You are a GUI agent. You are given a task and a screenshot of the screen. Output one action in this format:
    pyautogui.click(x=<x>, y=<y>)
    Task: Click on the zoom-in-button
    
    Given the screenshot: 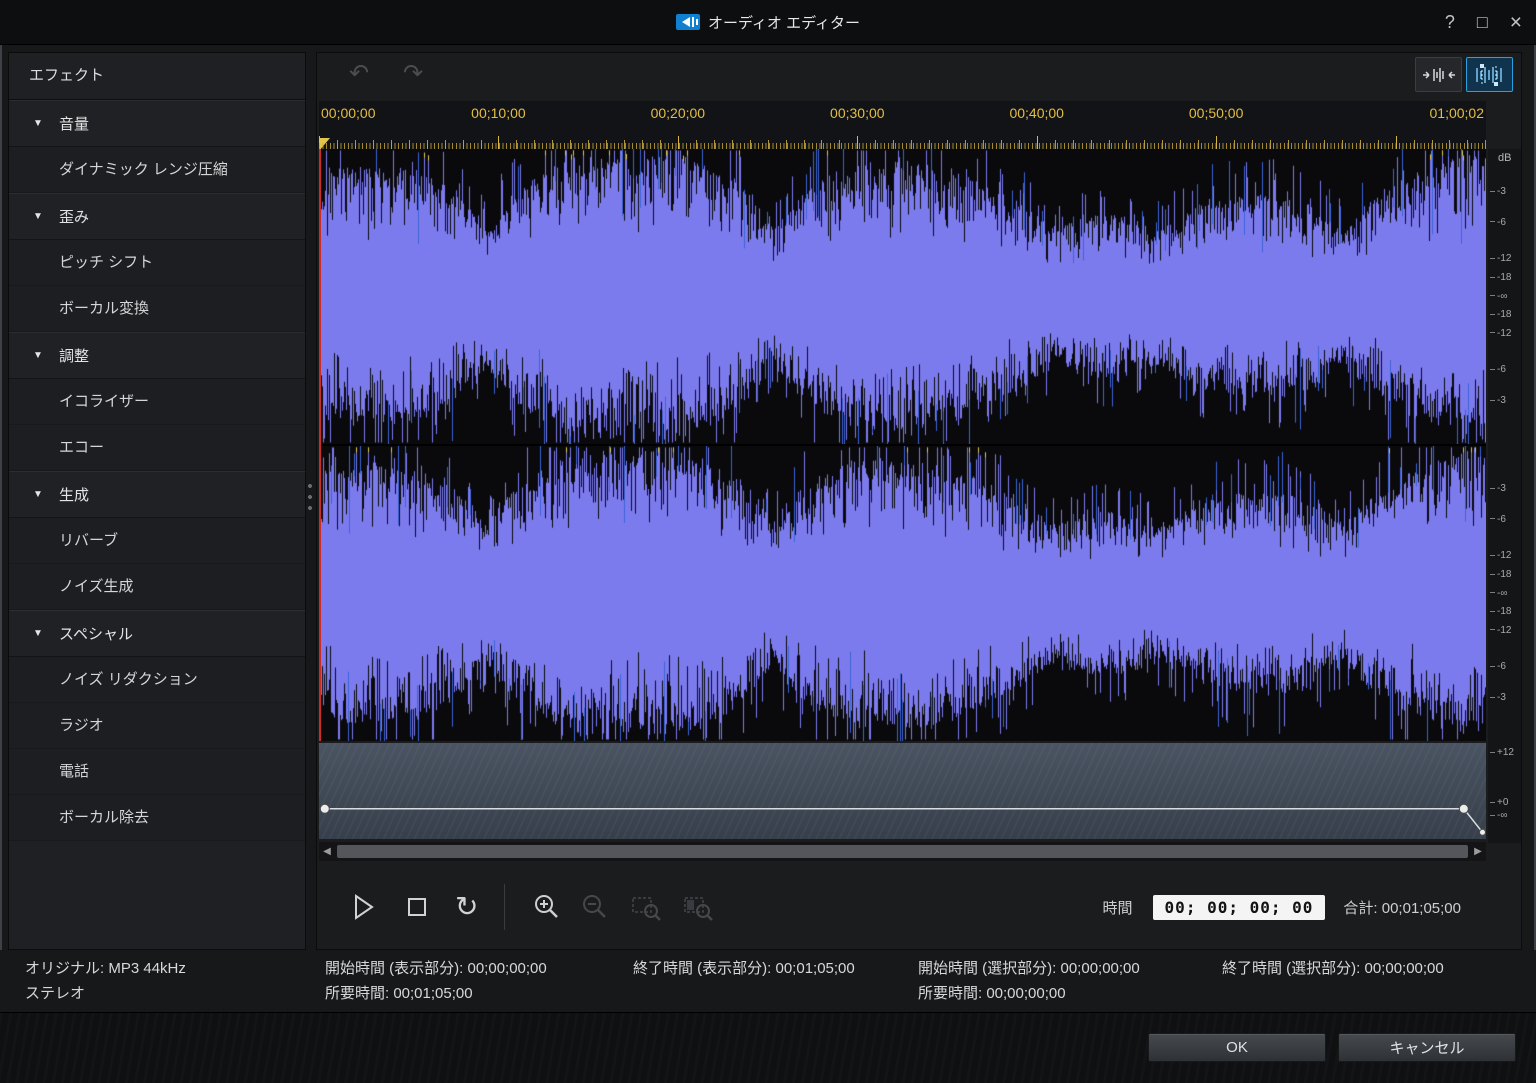 What is the action you would take?
    pyautogui.click(x=547, y=907)
    